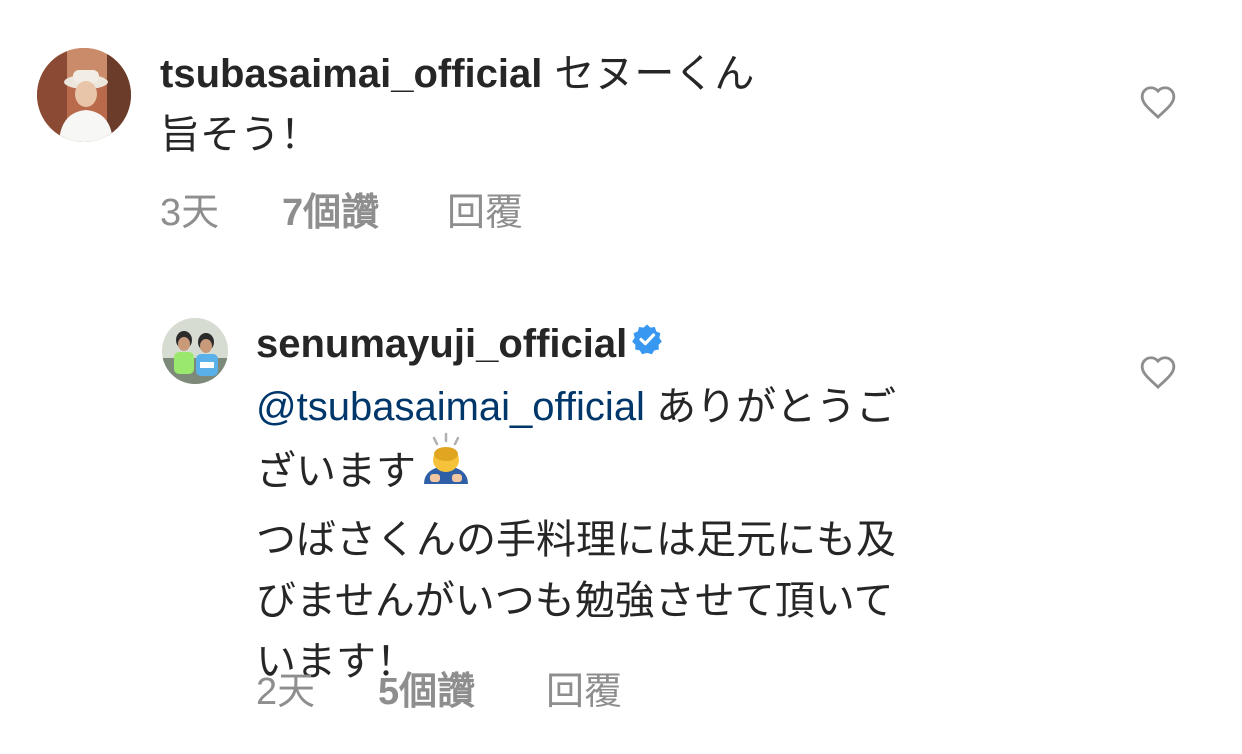  Describe the element at coordinates (351, 74) in the screenshot. I see `comment-username: tsubasaimai_official` at that location.